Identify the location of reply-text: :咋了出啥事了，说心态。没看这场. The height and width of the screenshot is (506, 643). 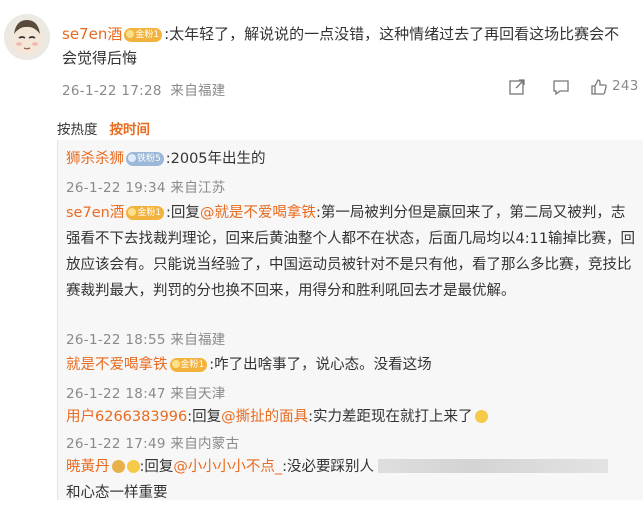
(320, 365).